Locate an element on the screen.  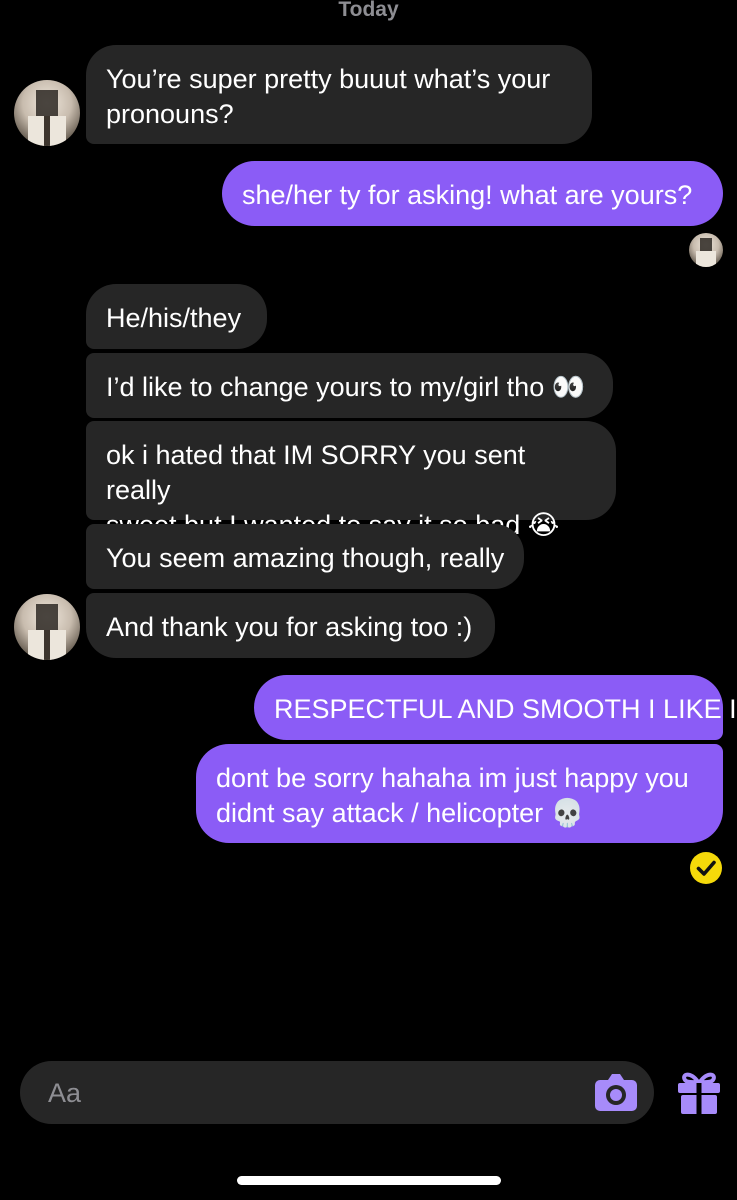
message-input is located at coordinates (308, 1093).